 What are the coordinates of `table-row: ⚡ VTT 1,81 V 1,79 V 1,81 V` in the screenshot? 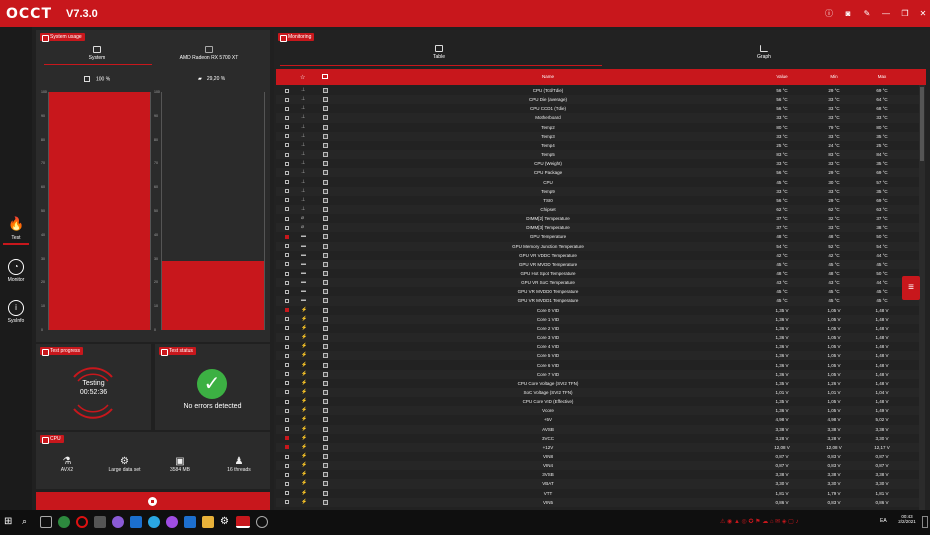 It's located at (598, 493).